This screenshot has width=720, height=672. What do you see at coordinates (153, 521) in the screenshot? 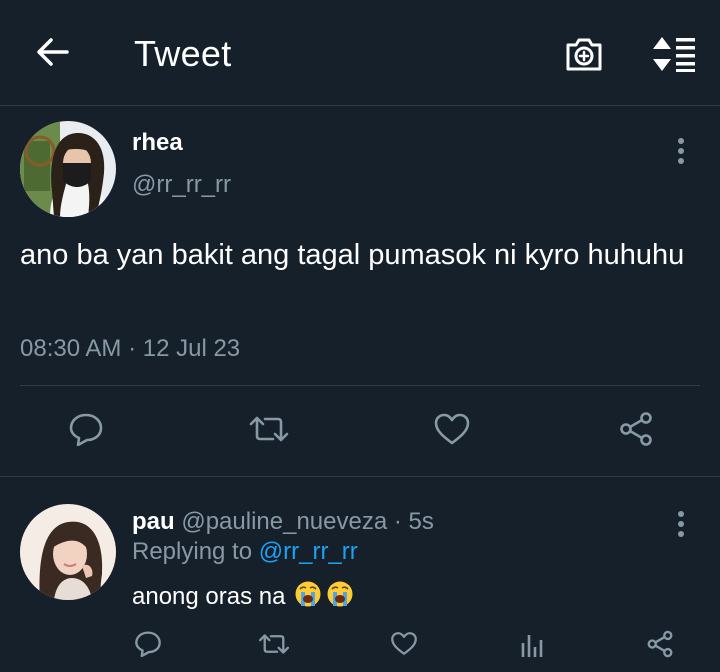
I see `reply-author-name: pau` at bounding box center [153, 521].